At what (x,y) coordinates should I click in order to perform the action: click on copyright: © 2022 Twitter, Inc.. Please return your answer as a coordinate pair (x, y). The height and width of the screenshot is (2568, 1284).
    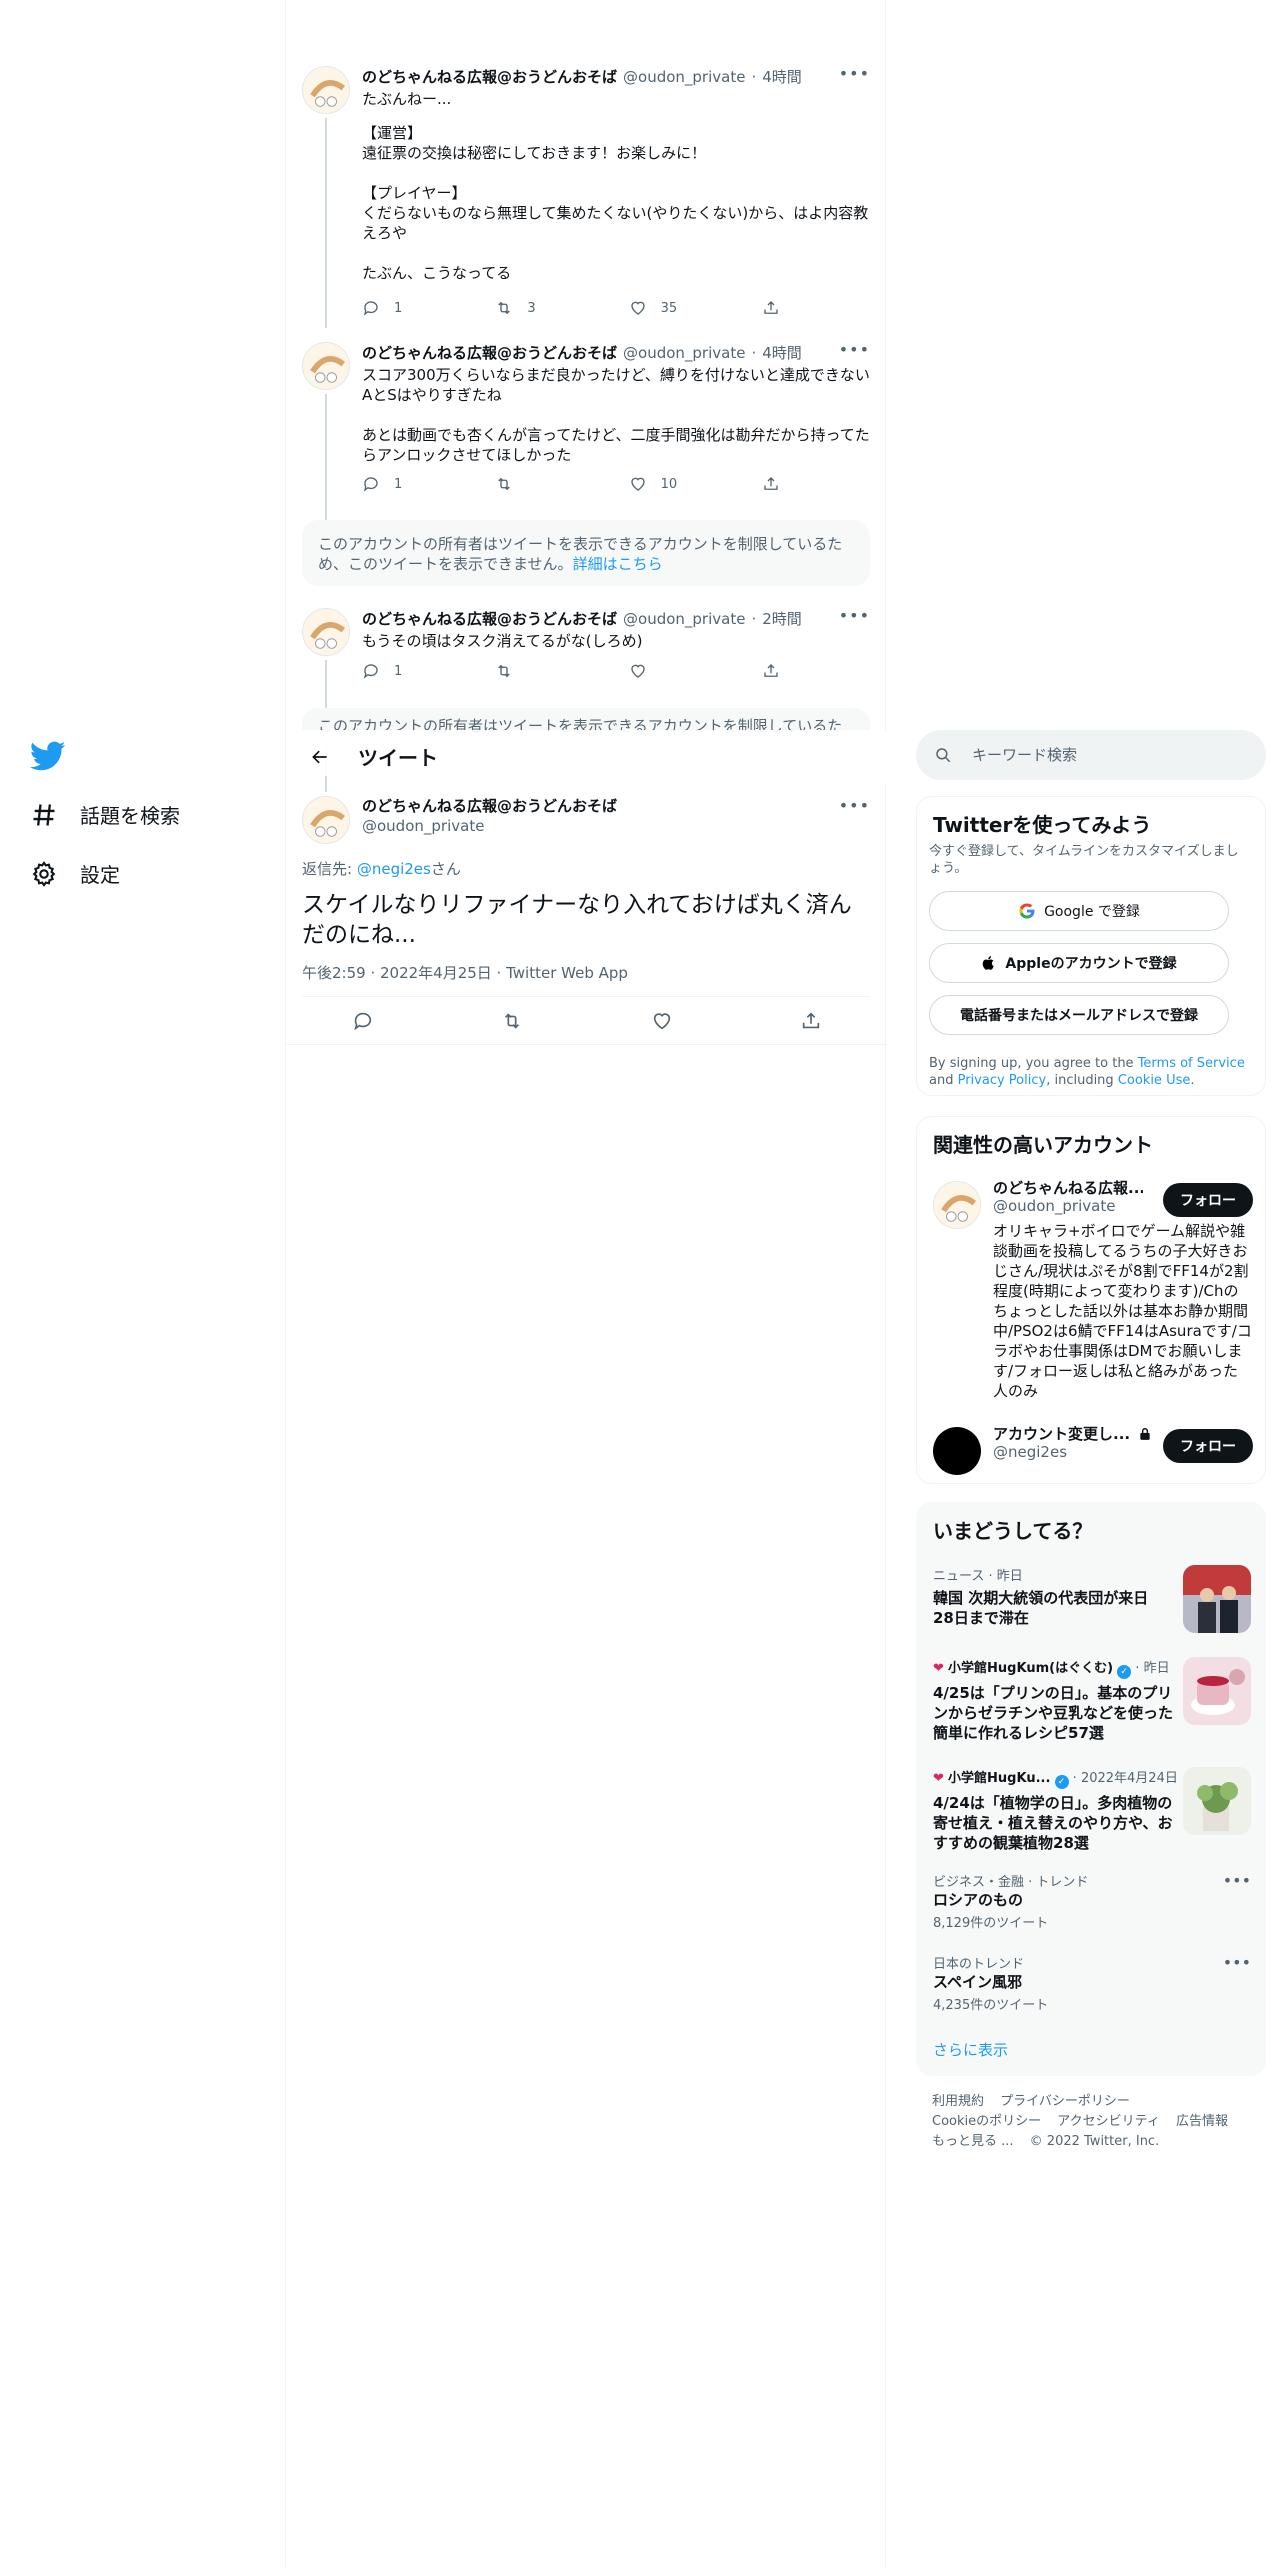
    Looking at the image, I should click on (1094, 2141).